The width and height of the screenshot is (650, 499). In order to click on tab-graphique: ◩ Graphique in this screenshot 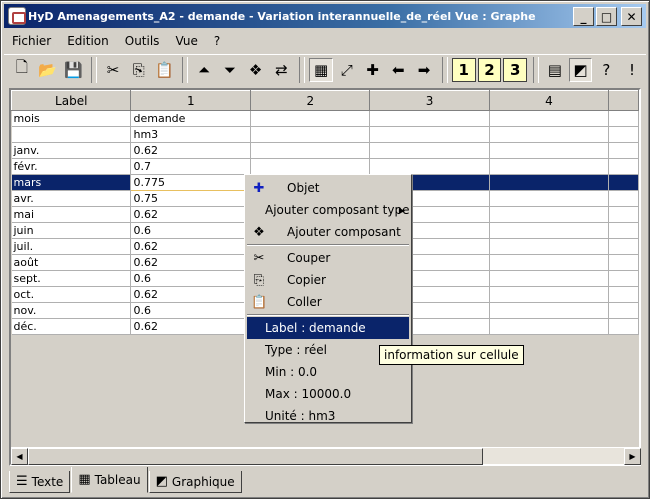, I will do `click(195, 482)`.